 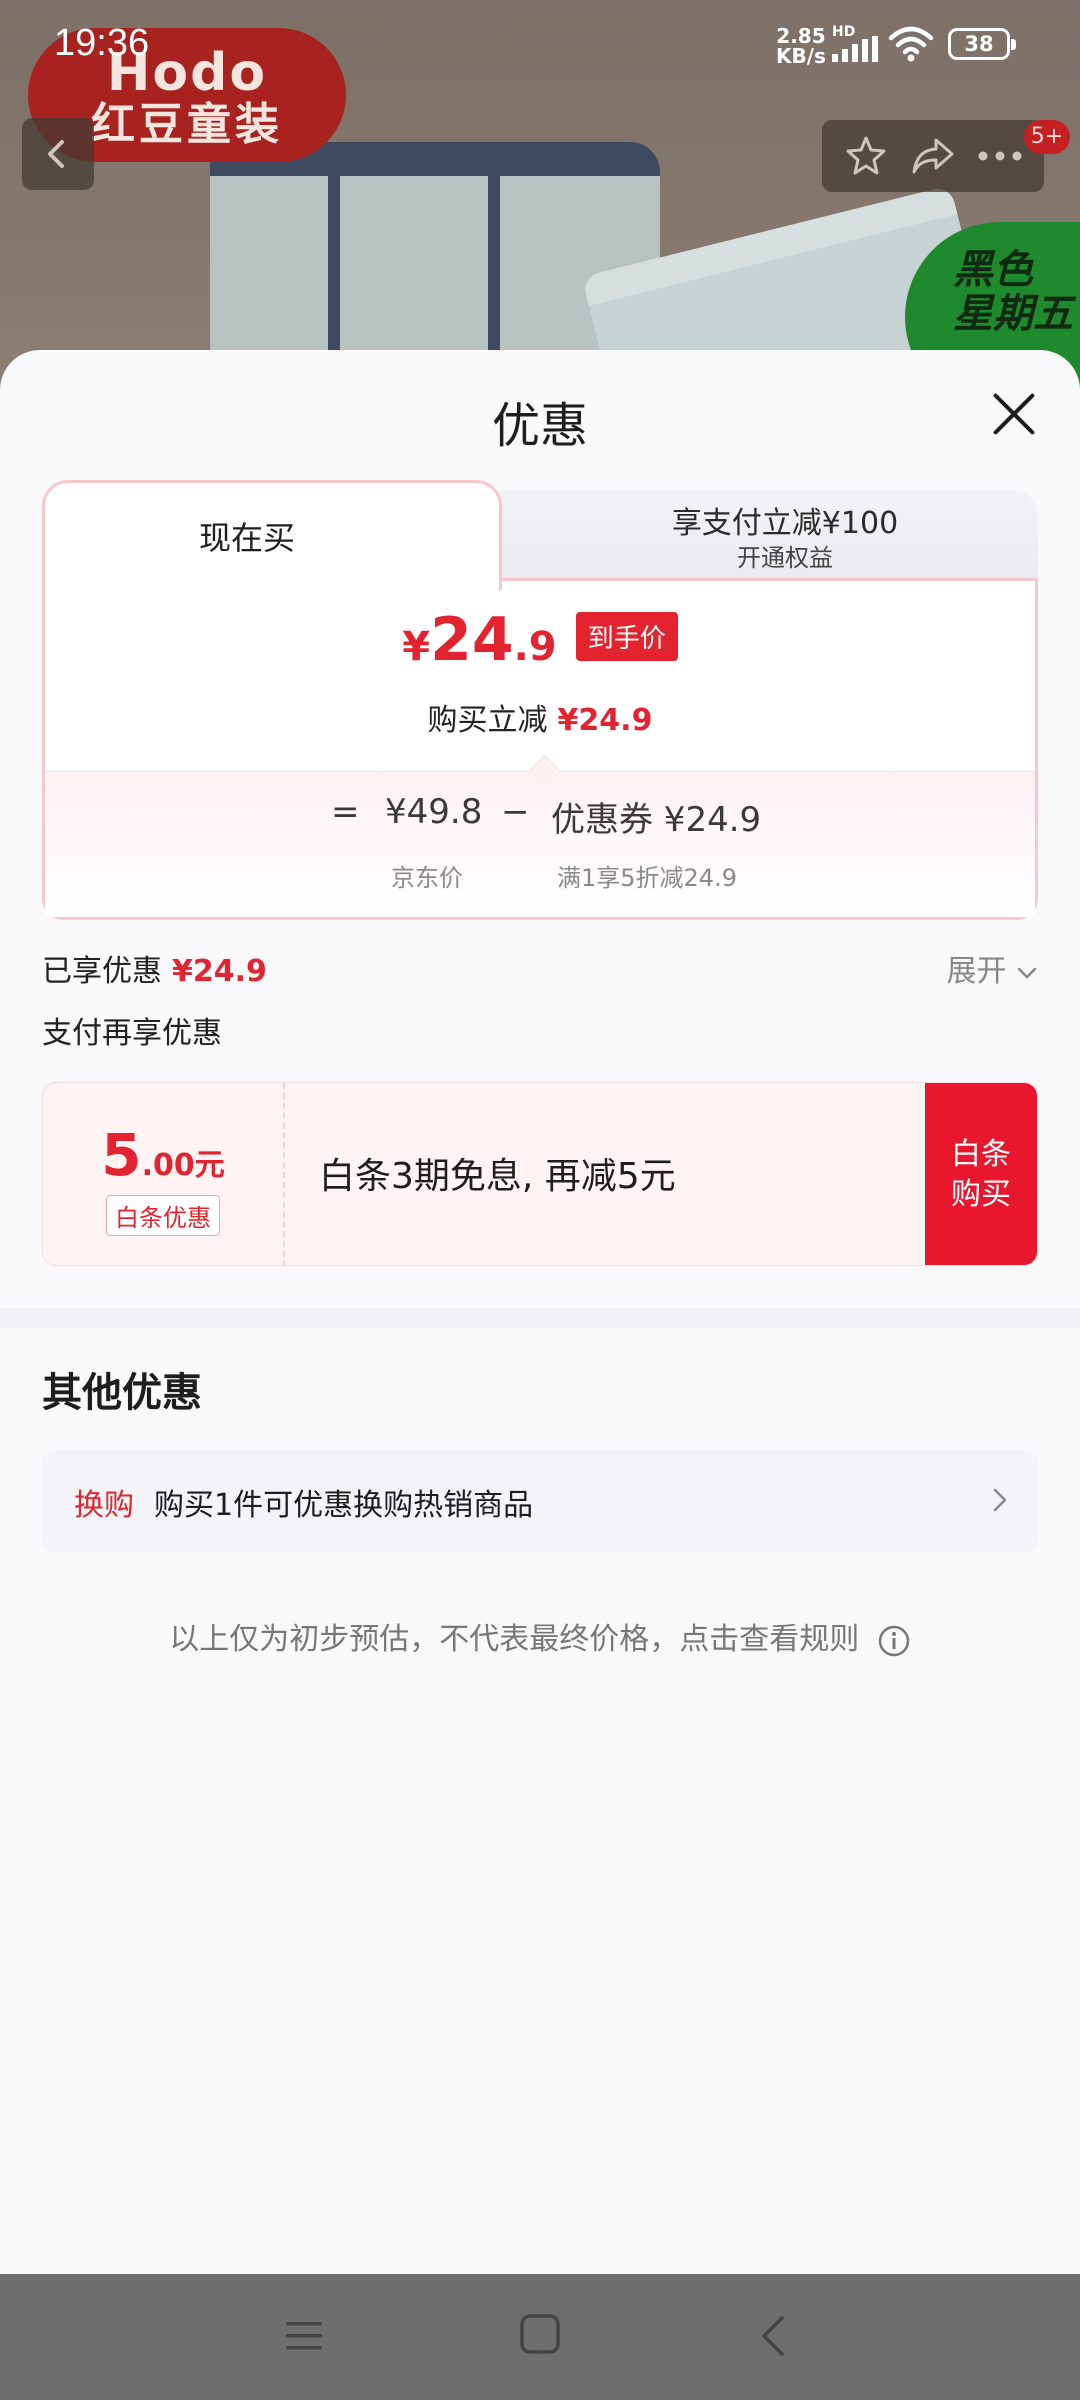 I want to click on disclaimer-text: 以上仅为初步预估，不代表最终价格，点击查看规则, so click(x=514, y=1639).